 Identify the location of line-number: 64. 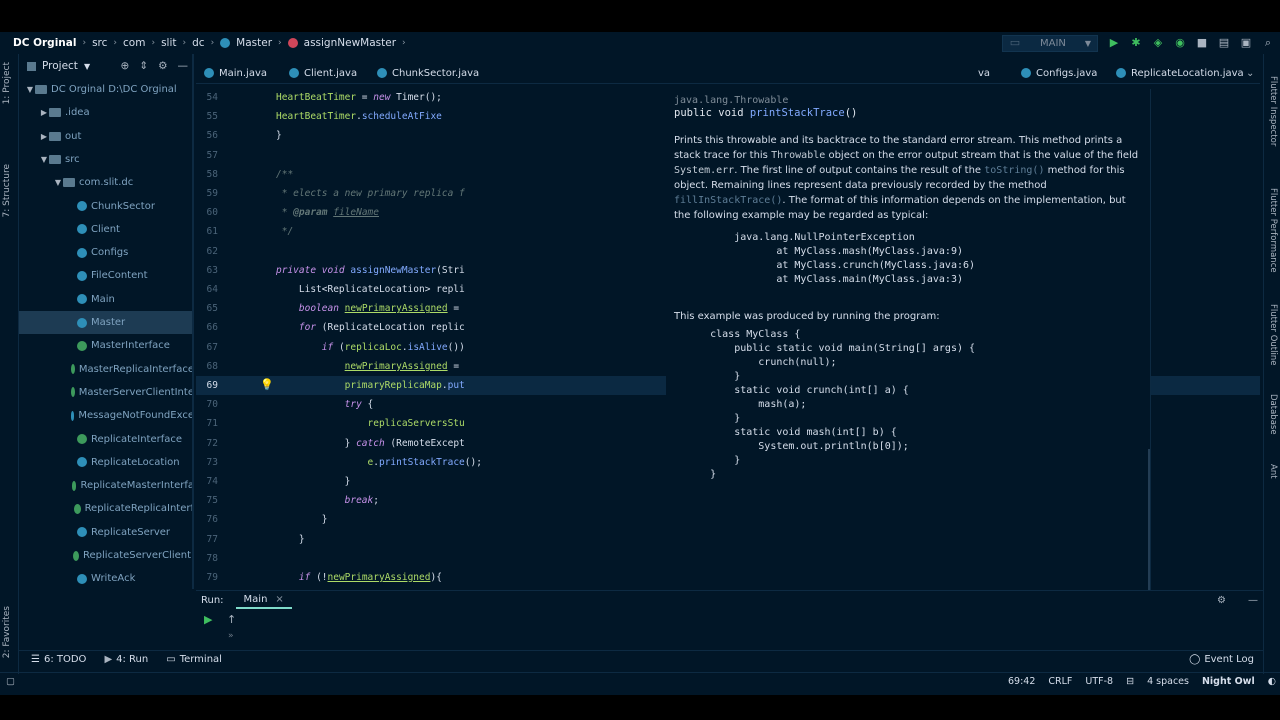
(207, 289).